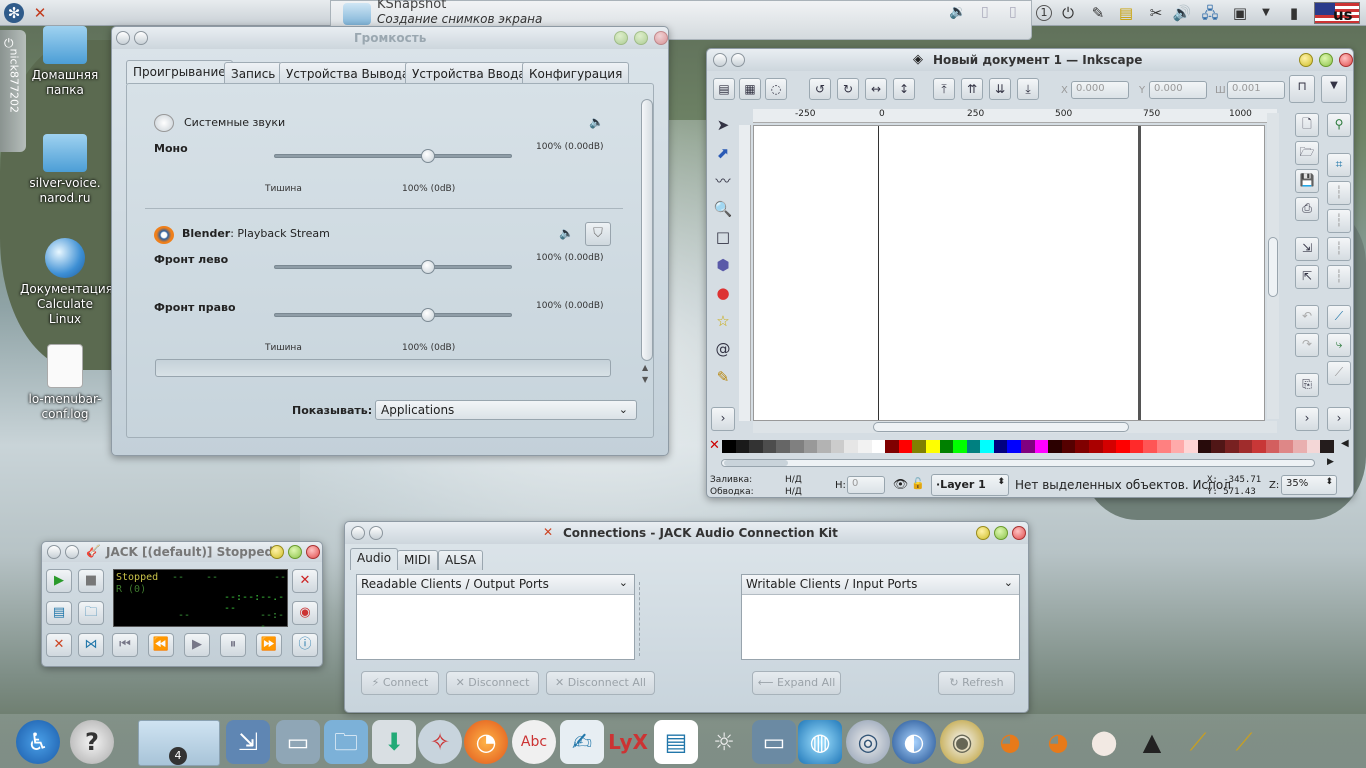  Describe the element at coordinates (66, 282) in the screenshot. I see `desktop-icon-docs: Документация Calculate Linux` at that location.